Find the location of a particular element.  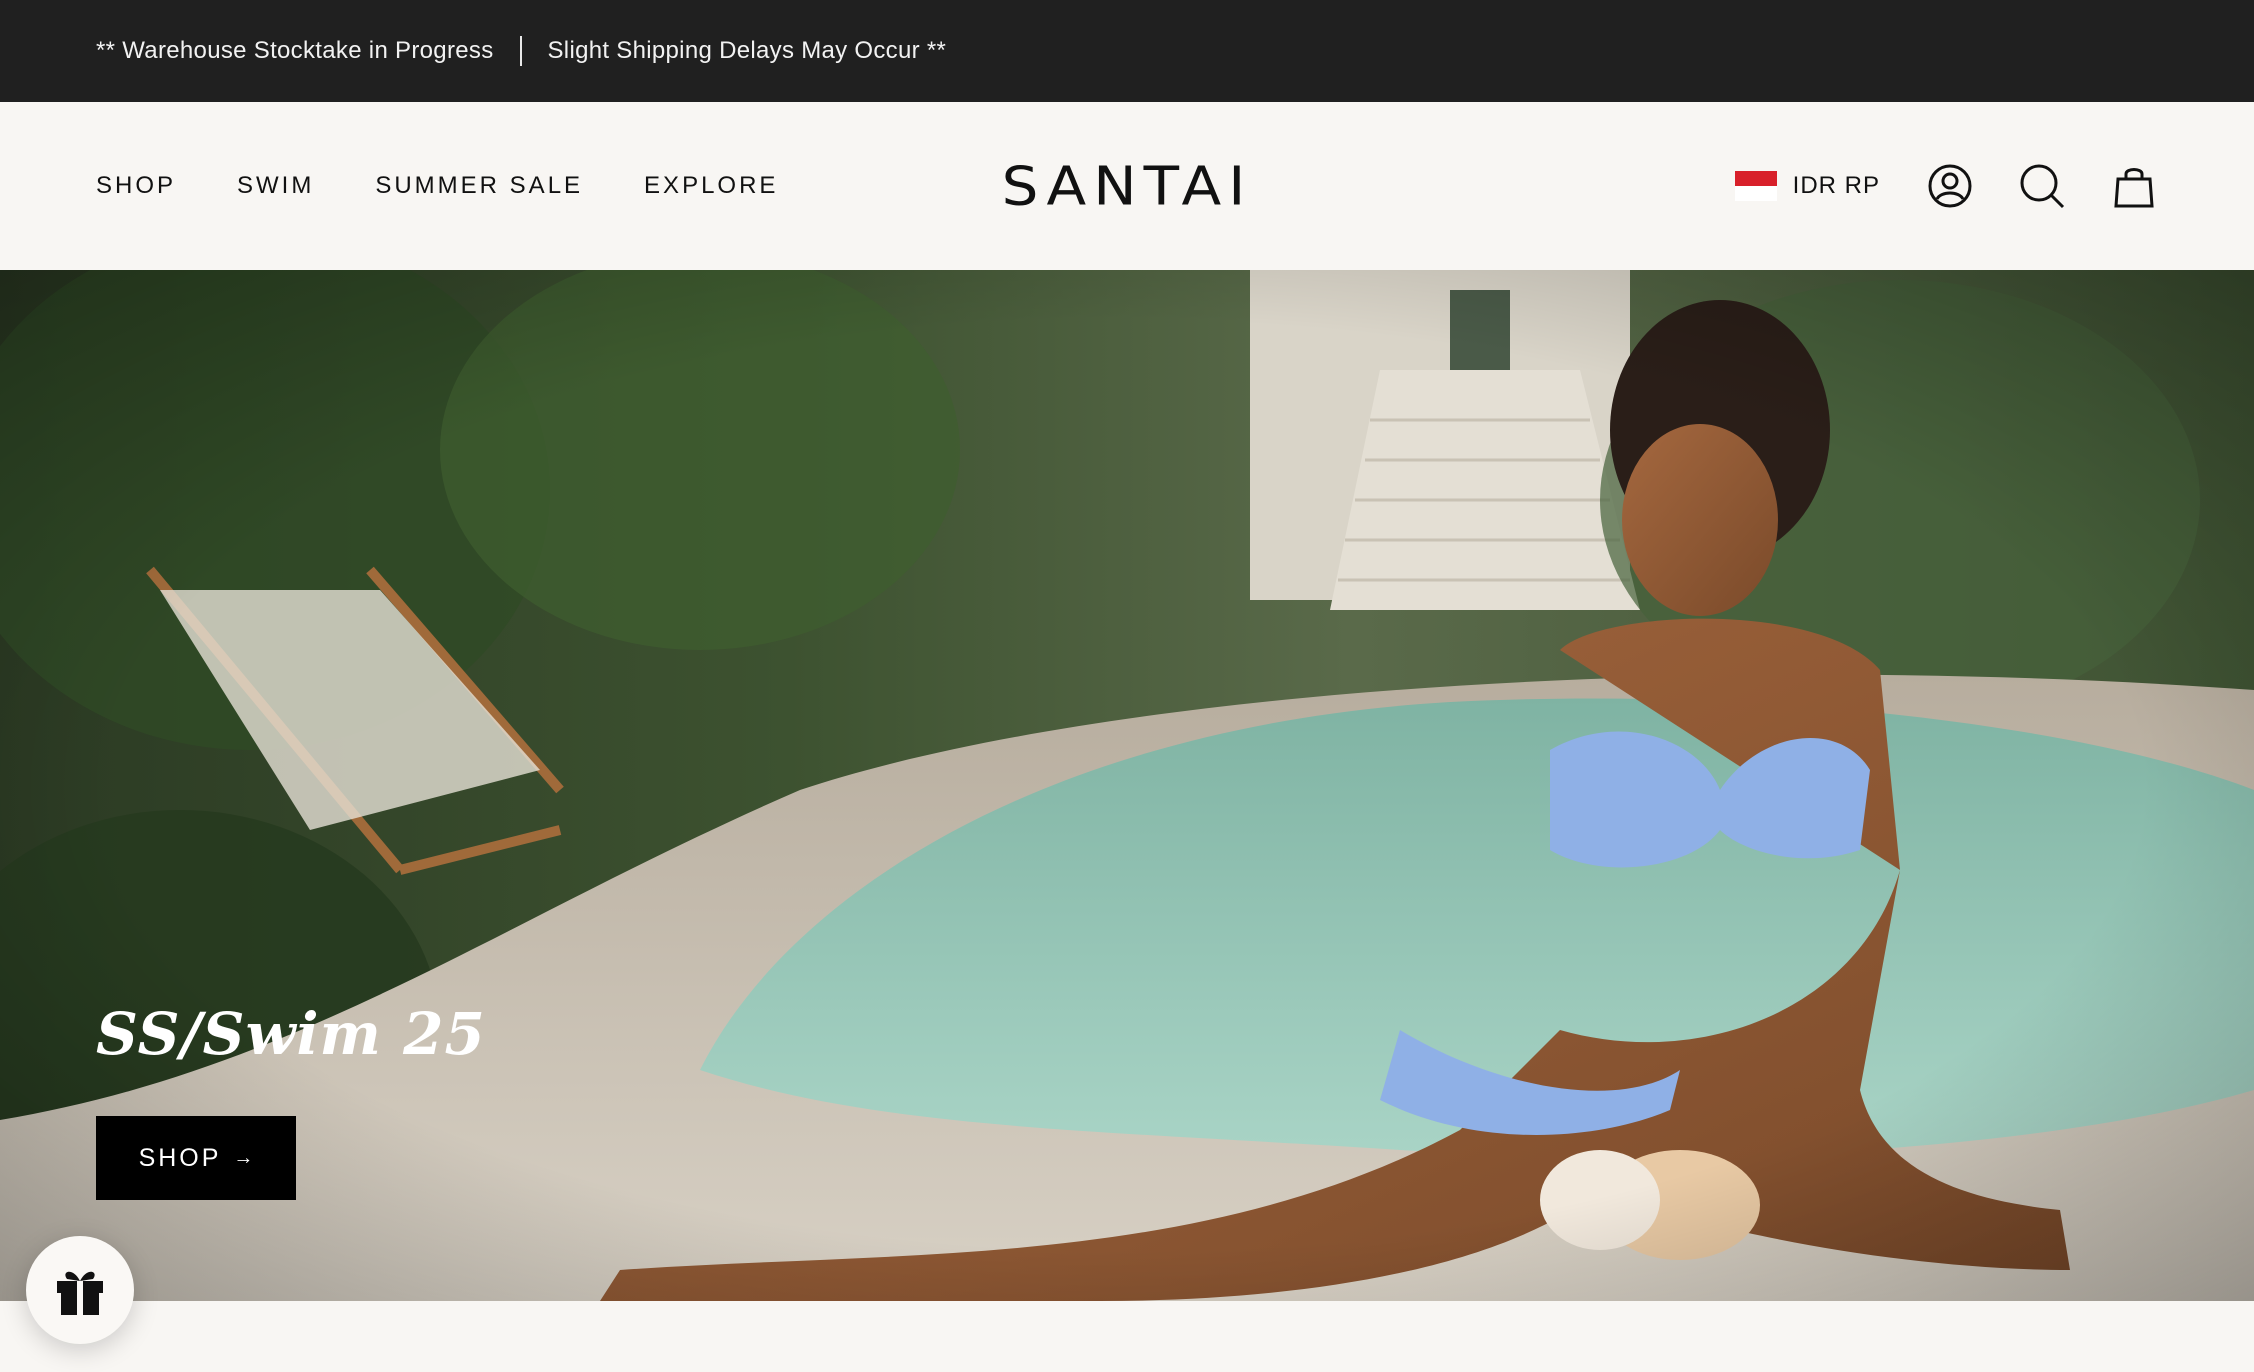

page-content-start is located at coordinates (1127, 1336).